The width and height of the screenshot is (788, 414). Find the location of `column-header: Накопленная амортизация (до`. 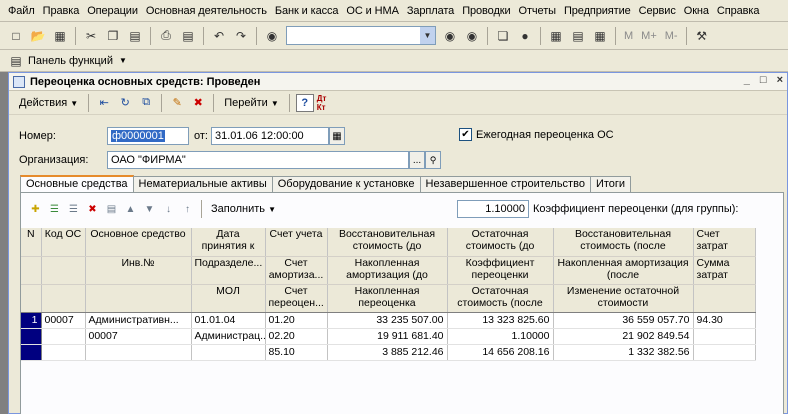

column-header: Накопленная амортизация (до is located at coordinates (387, 270).